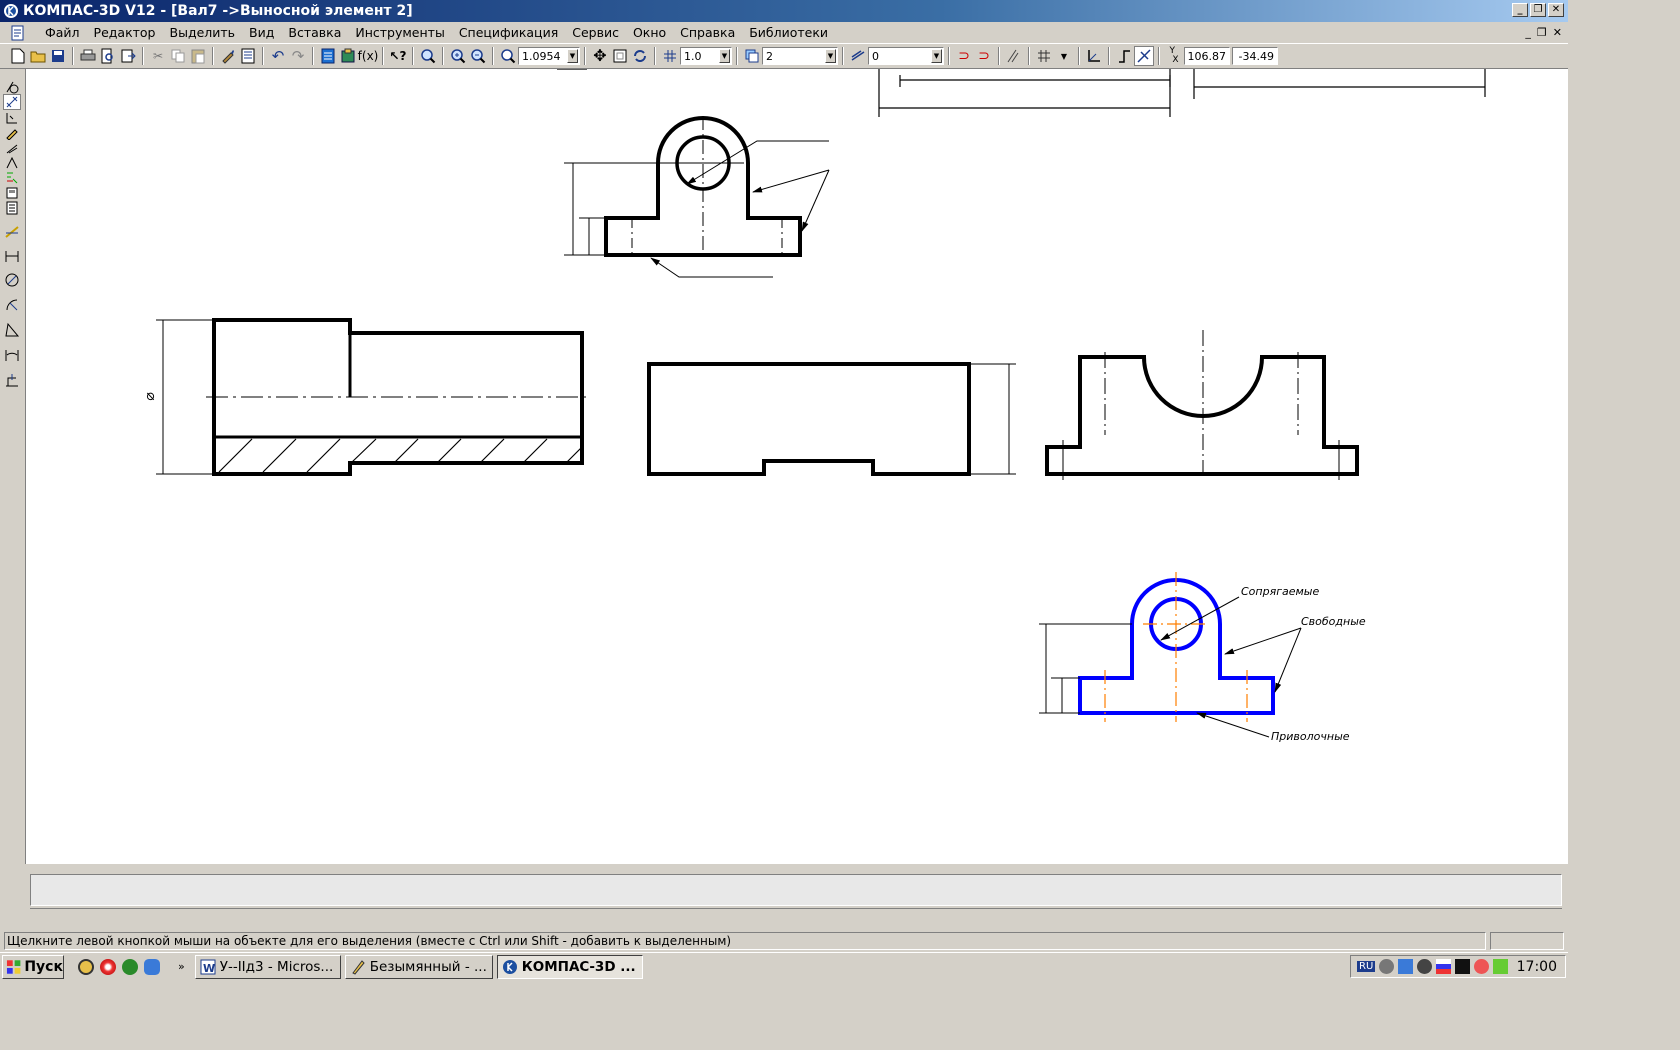 Image resolution: width=1680 pixels, height=1050 pixels. I want to click on diameter-dim-icon, so click(12, 280).